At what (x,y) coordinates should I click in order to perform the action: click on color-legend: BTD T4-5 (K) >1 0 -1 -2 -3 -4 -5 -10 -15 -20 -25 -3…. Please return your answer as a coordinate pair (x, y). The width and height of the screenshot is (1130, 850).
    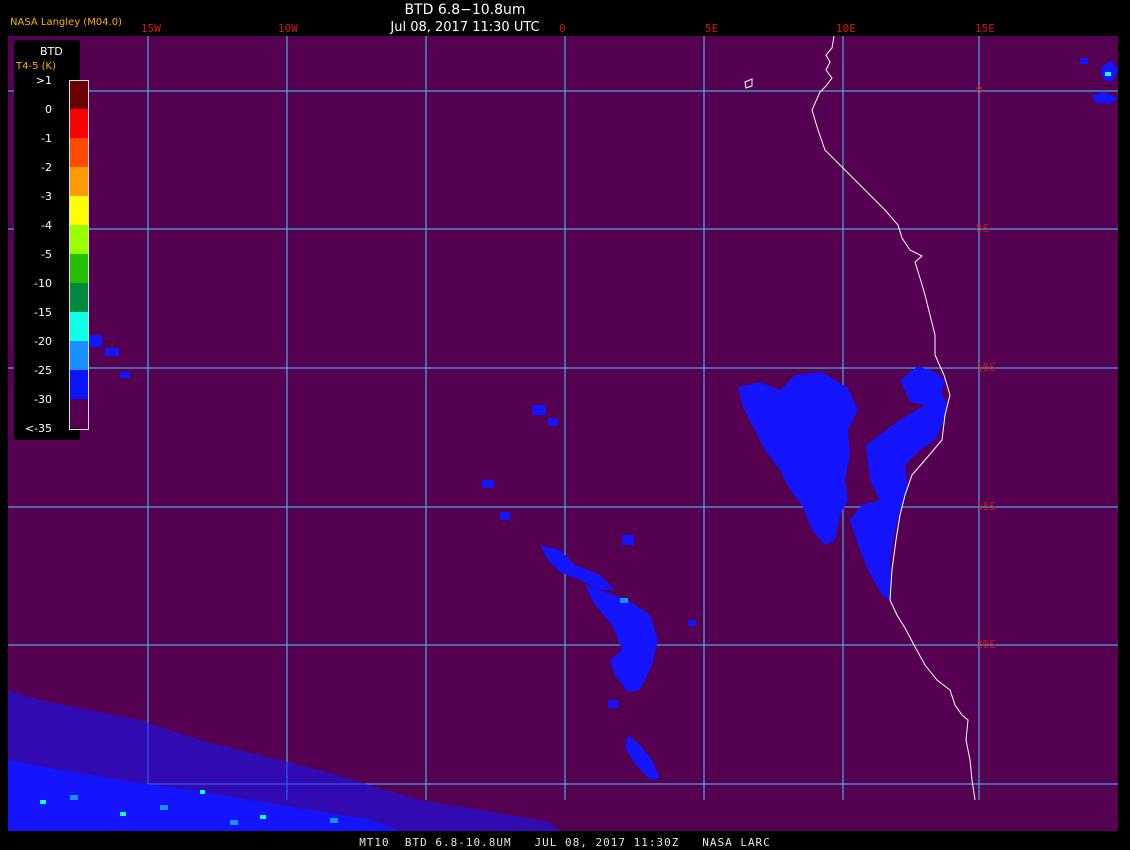
    Looking at the image, I should click on (51, 240).